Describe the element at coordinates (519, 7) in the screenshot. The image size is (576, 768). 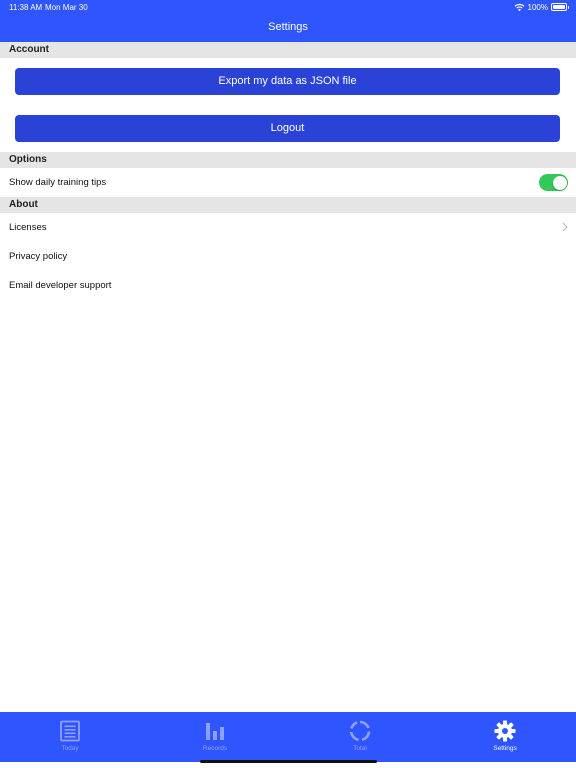
I see `wifi-icon` at that location.